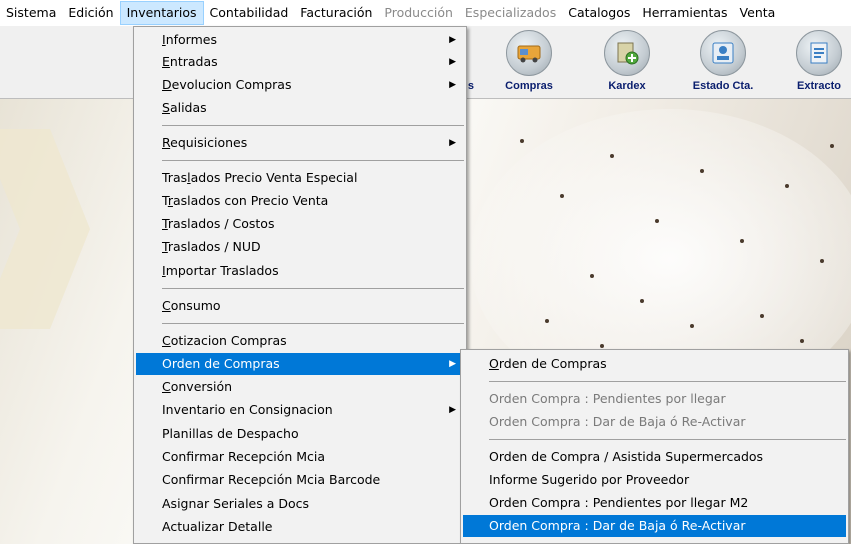  What do you see at coordinates (45, 229) in the screenshot?
I see `logo-chevron-shape` at bounding box center [45, 229].